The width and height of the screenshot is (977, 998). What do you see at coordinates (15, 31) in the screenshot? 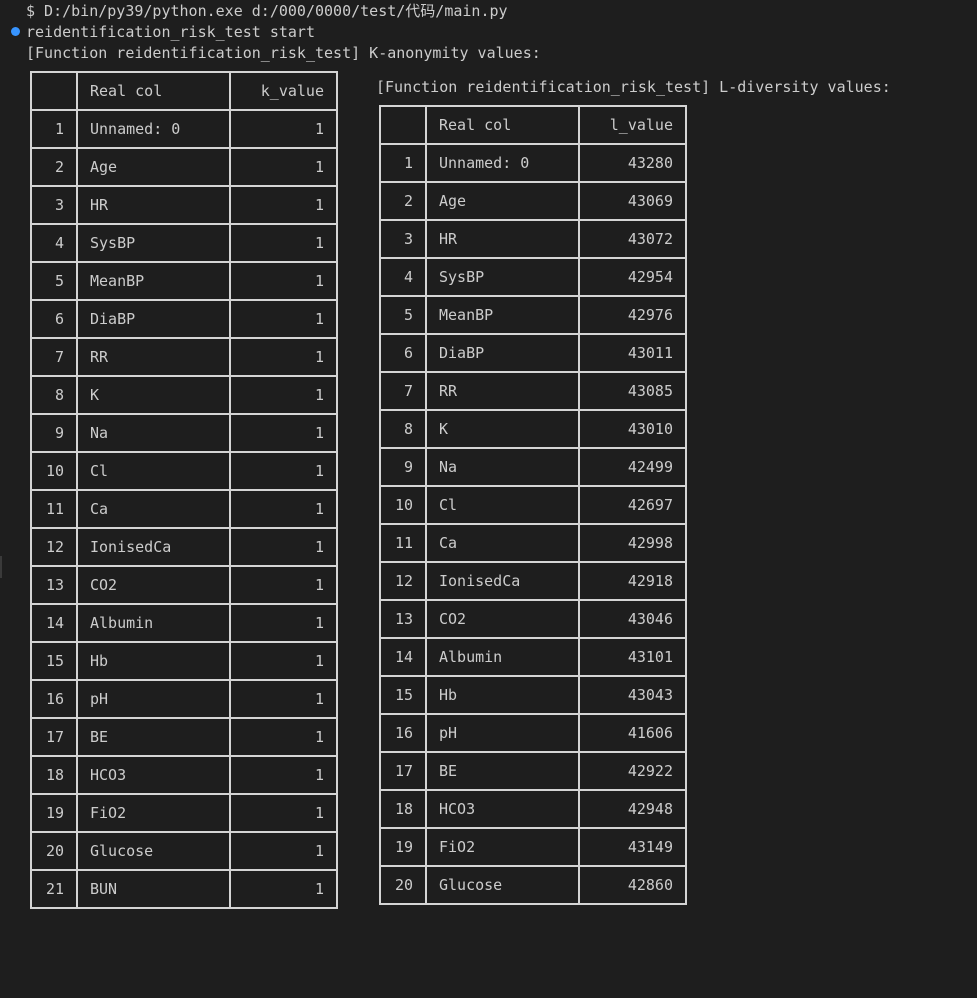
I see `status-dot-icon` at bounding box center [15, 31].